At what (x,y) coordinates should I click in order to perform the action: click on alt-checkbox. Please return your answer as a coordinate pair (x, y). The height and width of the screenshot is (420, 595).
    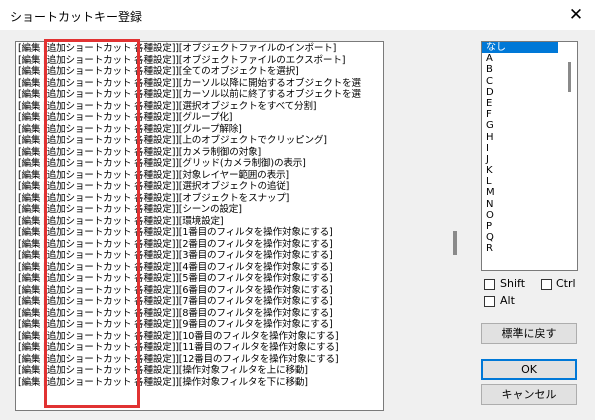
    Looking at the image, I should click on (489, 301).